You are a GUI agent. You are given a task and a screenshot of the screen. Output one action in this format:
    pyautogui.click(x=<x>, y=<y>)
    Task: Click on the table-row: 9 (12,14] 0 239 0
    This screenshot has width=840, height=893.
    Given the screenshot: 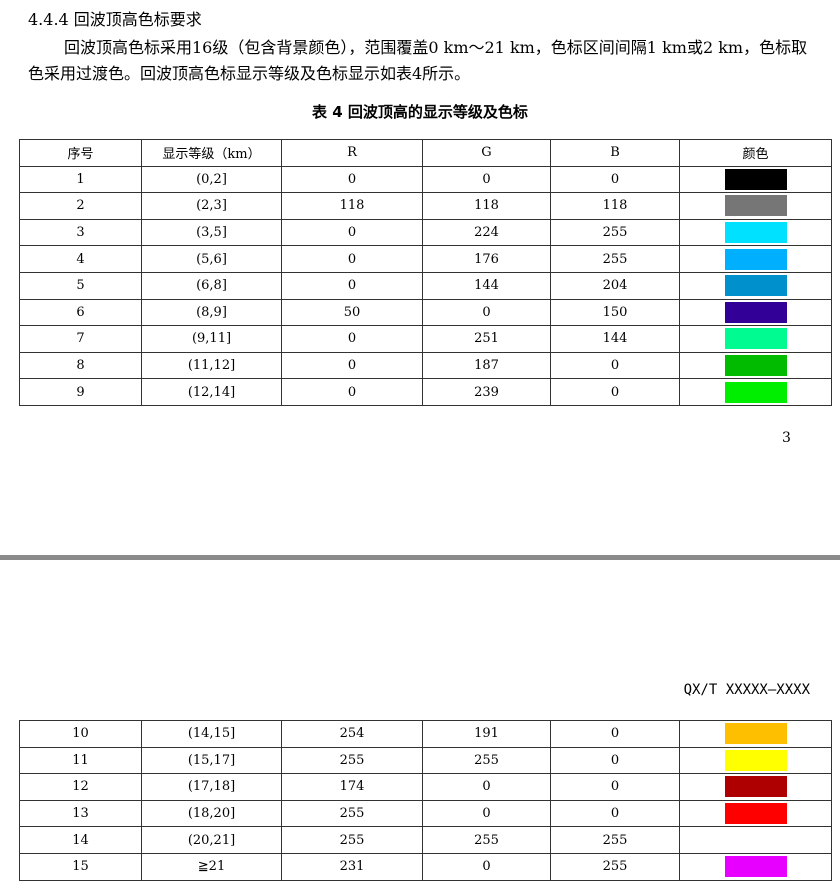 What is the action you would take?
    pyautogui.click(x=425, y=392)
    